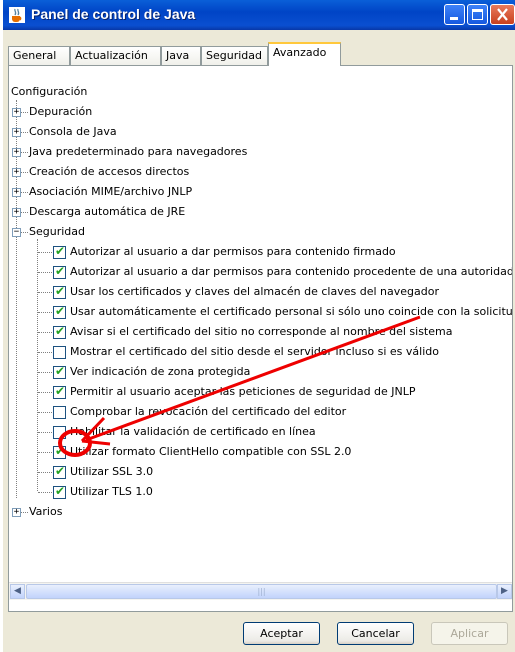 Image resolution: width=515 pixels, height=652 pixels. Describe the element at coordinates (260, 112) in the screenshot. I see `tree-group: + Depuración` at that location.